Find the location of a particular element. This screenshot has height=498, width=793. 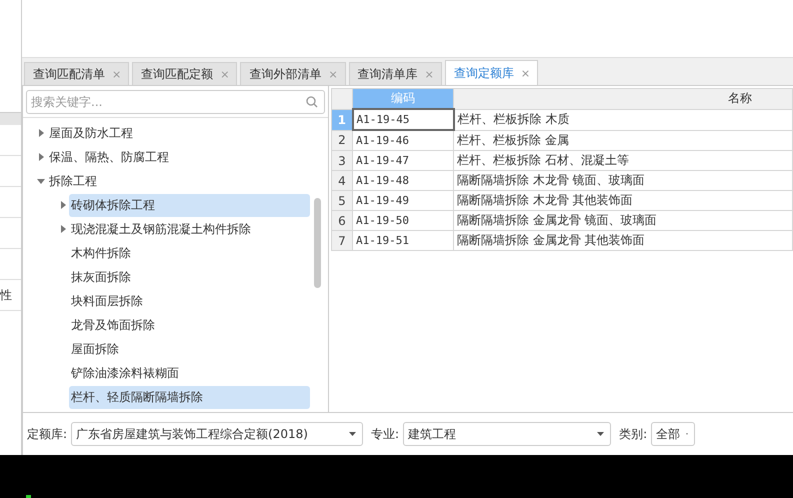

tree-item: 木构件拆除 is located at coordinates (189, 253).